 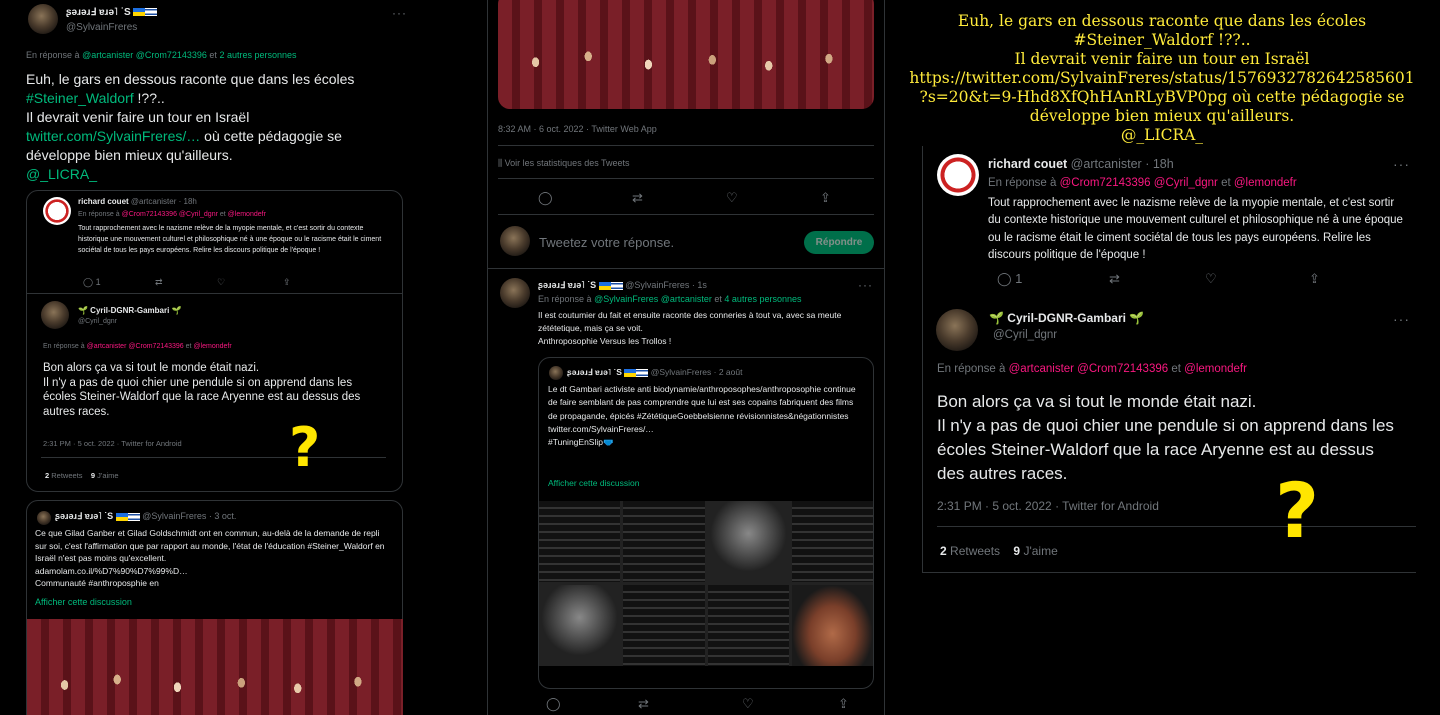 What do you see at coordinates (666, 285) in the screenshot?
I see `handle: @SylvainFreres · 1s` at bounding box center [666, 285].